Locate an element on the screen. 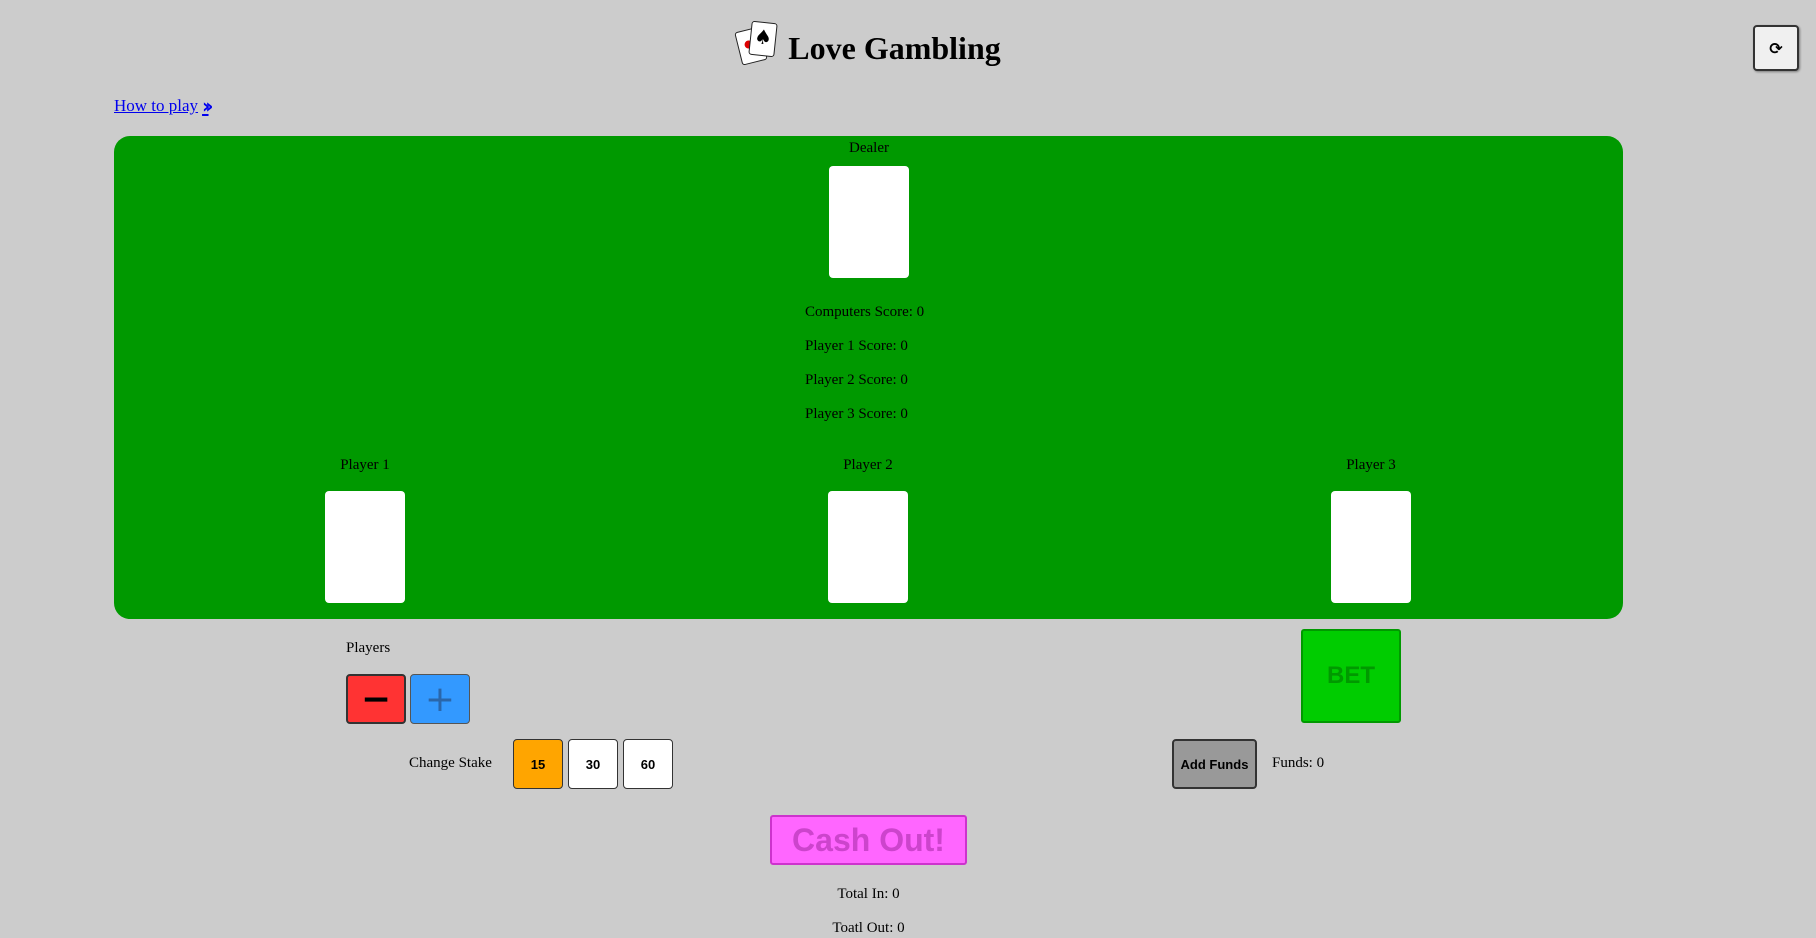 Image resolution: width=1816 pixels, height=938 pixels. minus-icon: − is located at coordinates (376, 699).